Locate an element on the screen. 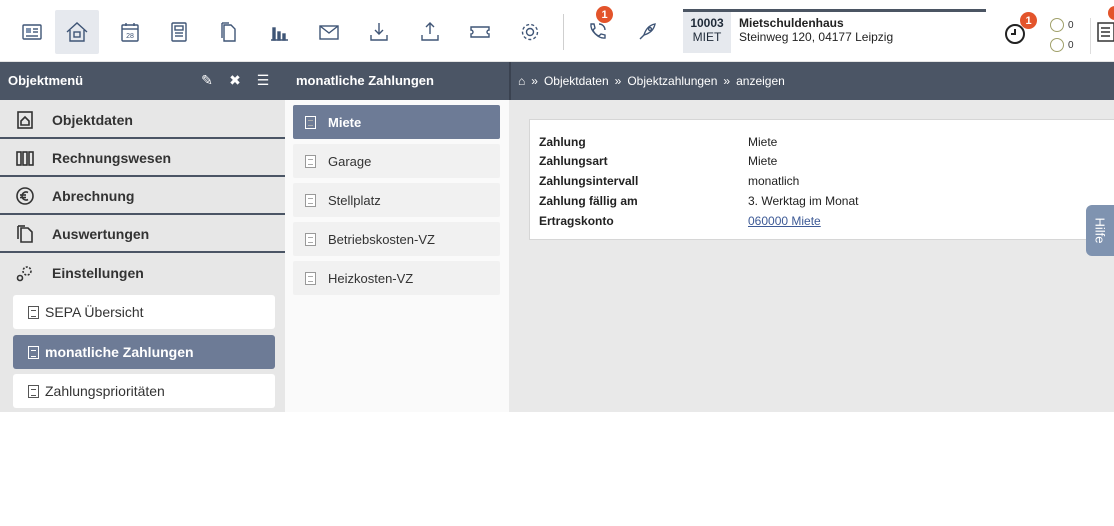 The height and width of the screenshot is (526, 1114). ticket-icon is located at coordinates (480, 32).